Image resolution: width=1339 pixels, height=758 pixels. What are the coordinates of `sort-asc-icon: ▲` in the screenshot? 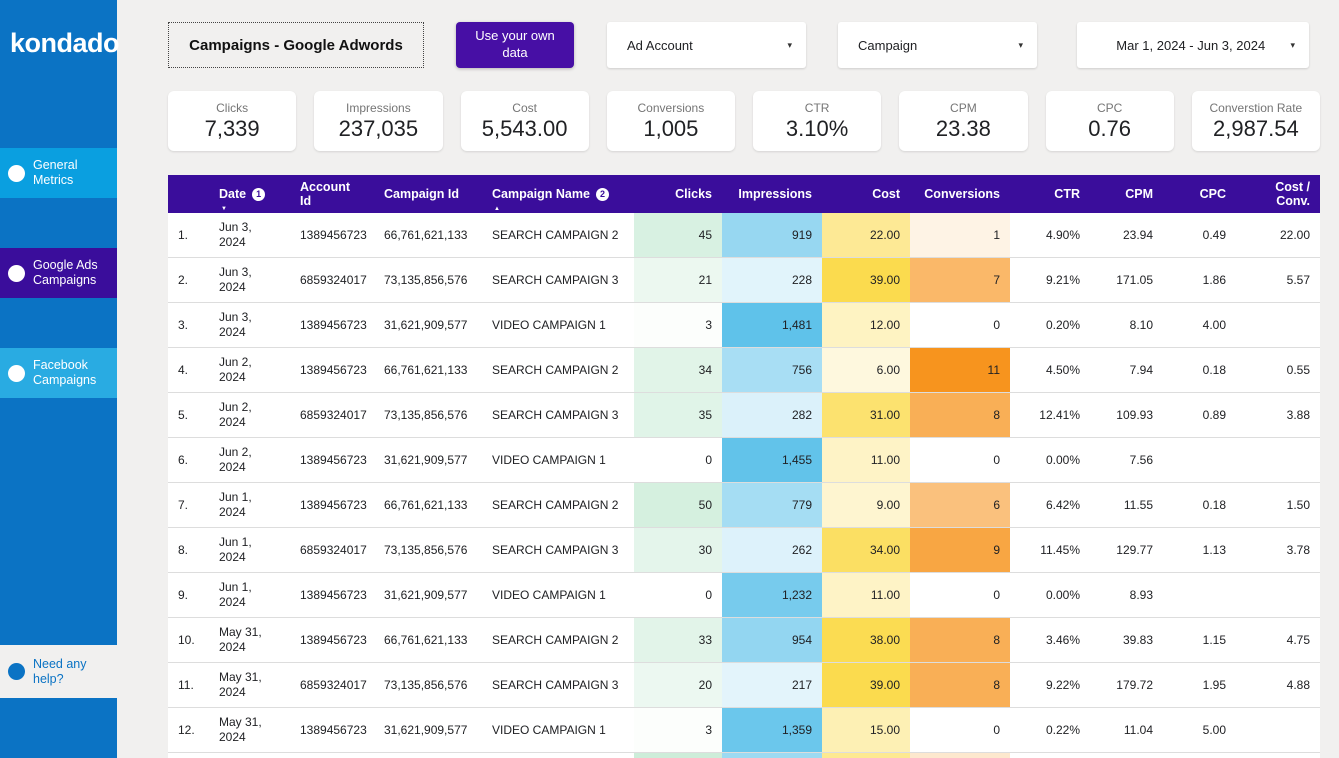 It's located at (497, 209).